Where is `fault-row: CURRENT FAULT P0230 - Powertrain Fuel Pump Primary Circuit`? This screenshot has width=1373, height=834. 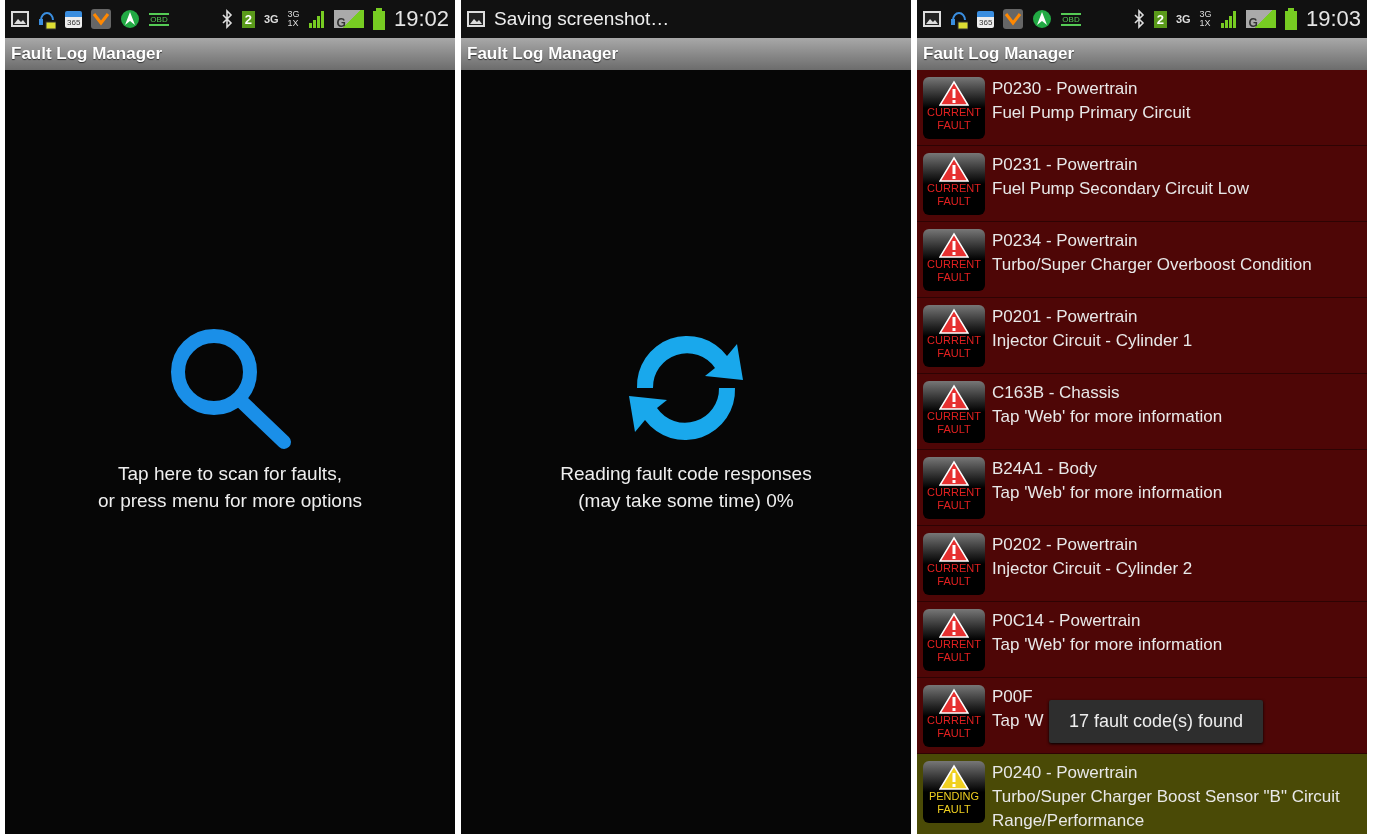
fault-row: CURRENT FAULT P0230 - Powertrain Fuel Pump Primary Circuit is located at coordinates (1142, 108).